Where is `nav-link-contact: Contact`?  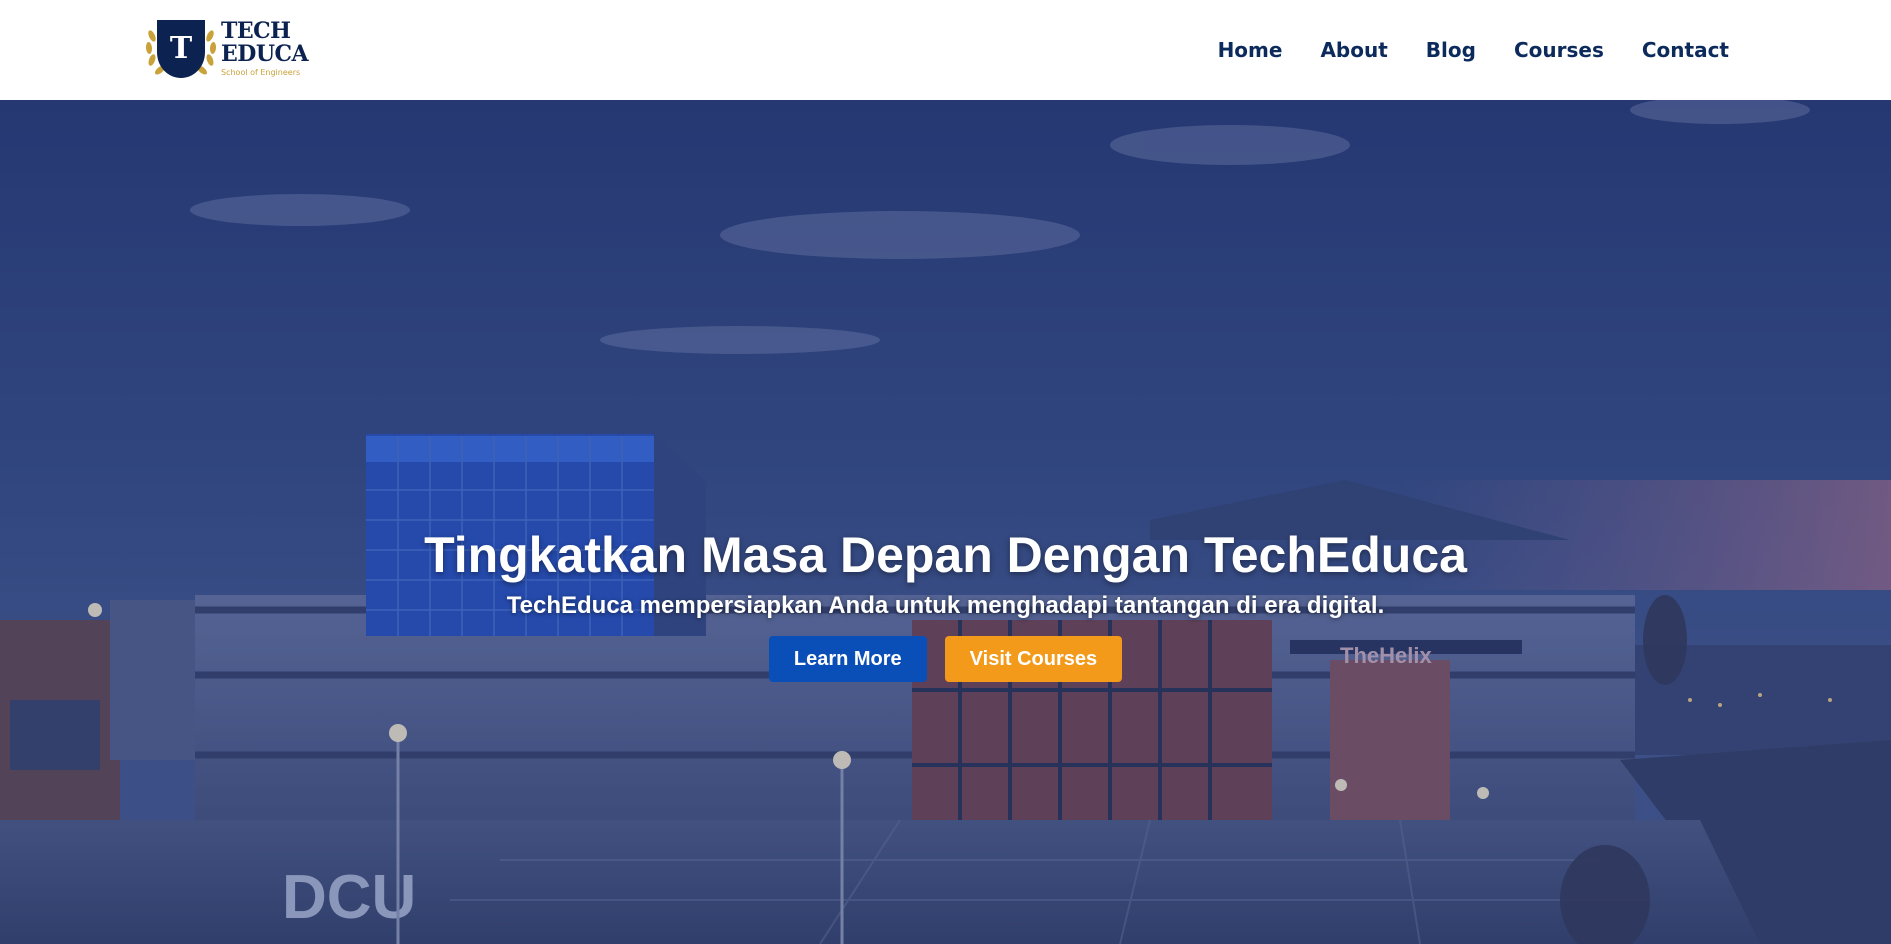
nav-link-contact: Contact is located at coordinates (1685, 50).